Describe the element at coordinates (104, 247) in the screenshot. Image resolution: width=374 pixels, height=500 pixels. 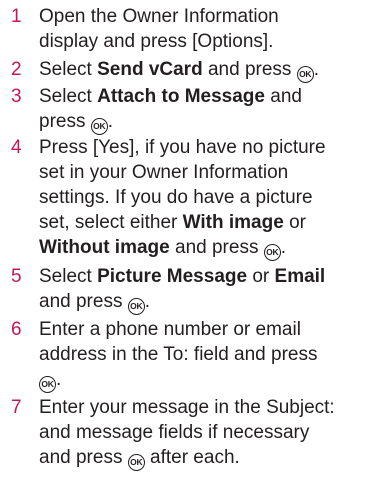
I see `menu-option: Without image` at that location.